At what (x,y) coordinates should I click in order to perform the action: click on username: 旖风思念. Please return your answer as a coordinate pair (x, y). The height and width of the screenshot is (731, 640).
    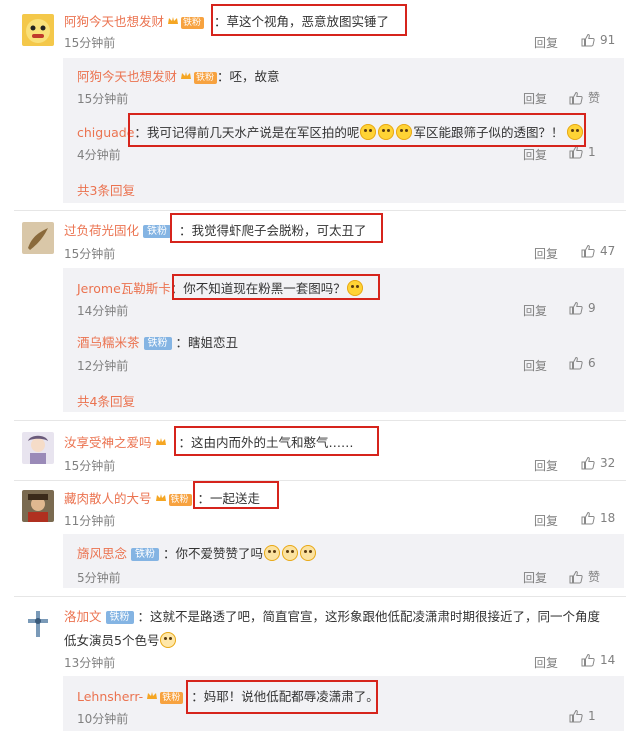
    Looking at the image, I should click on (102, 553).